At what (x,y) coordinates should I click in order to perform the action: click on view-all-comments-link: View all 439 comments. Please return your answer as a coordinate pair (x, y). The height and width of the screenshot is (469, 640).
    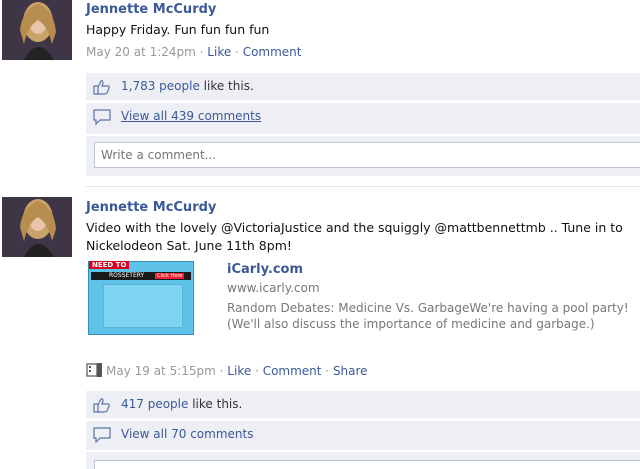
    Looking at the image, I should click on (191, 116).